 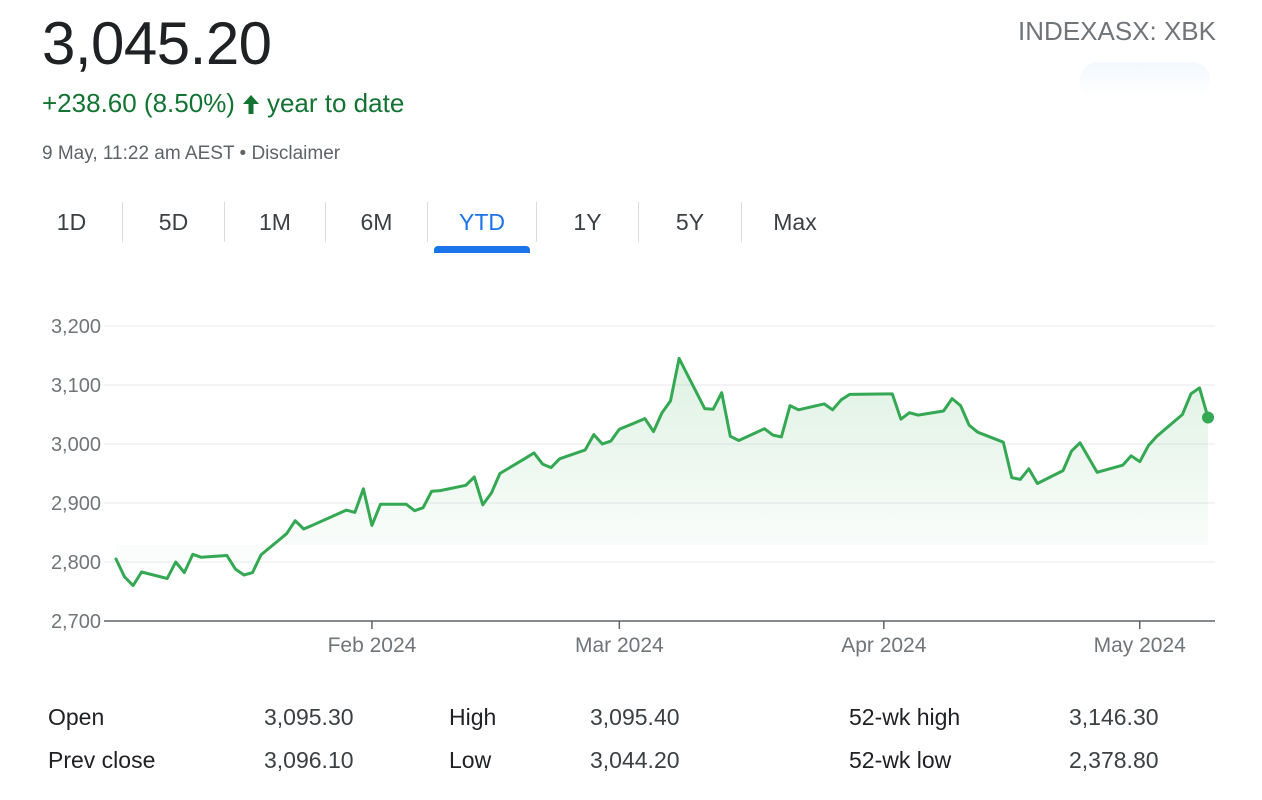 What do you see at coordinates (251, 104) in the screenshot?
I see `arrow-up-icon` at bounding box center [251, 104].